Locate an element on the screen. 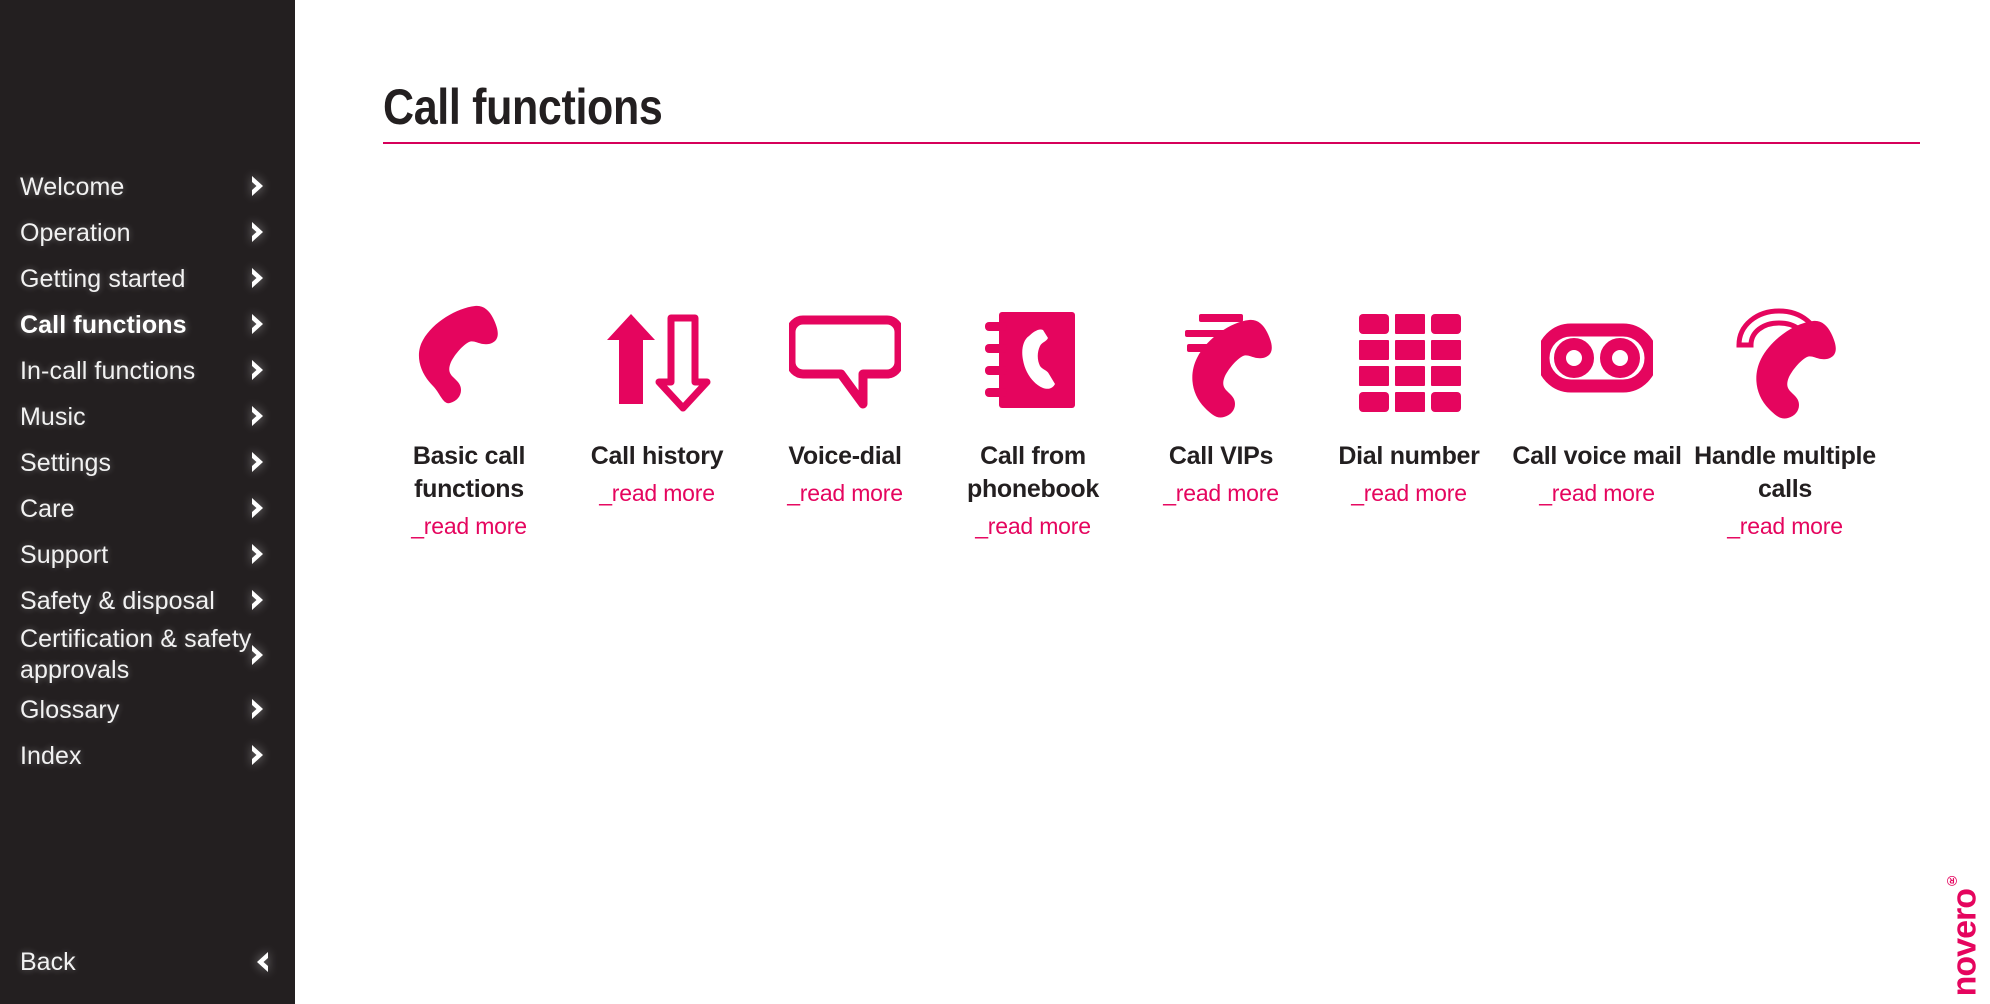  tile-label: Call history is located at coordinates (657, 456).